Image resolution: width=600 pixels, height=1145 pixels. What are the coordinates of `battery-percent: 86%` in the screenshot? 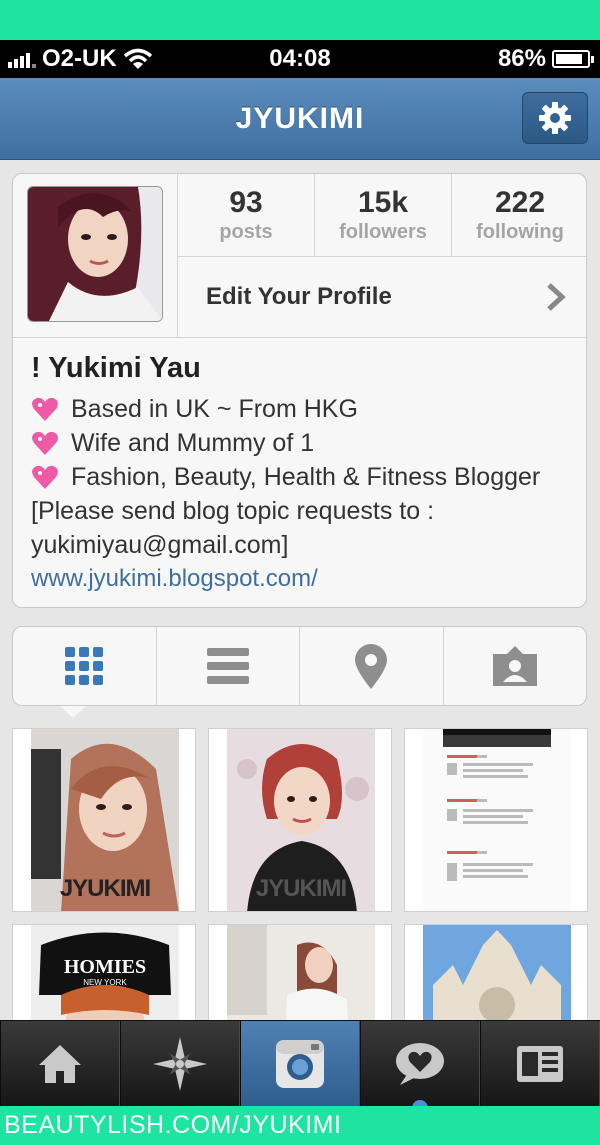 It's located at (521, 58).